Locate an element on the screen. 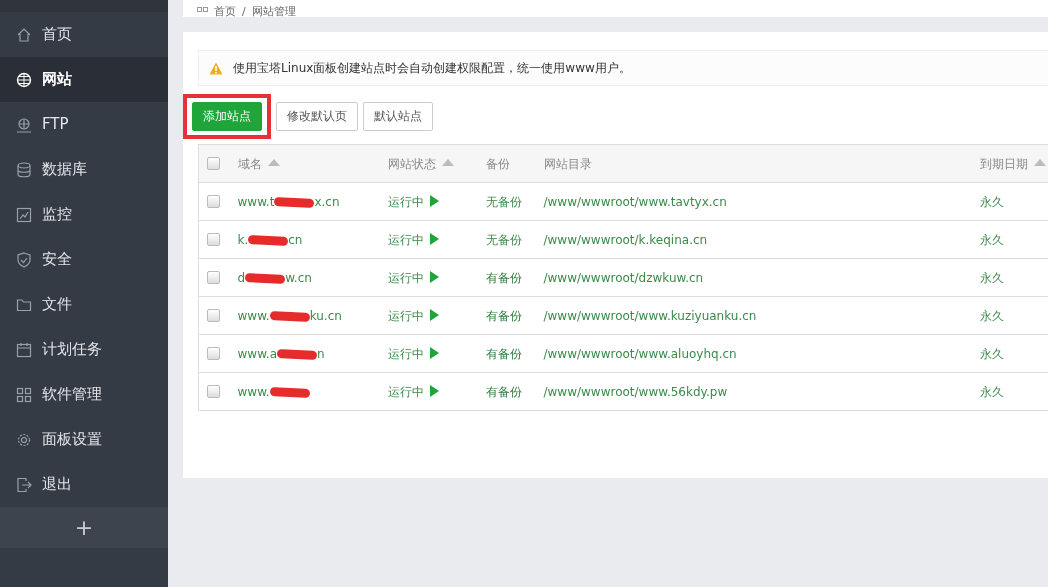 The image size is (1048, 587). shield-icon is located at coordinates (24, 259).